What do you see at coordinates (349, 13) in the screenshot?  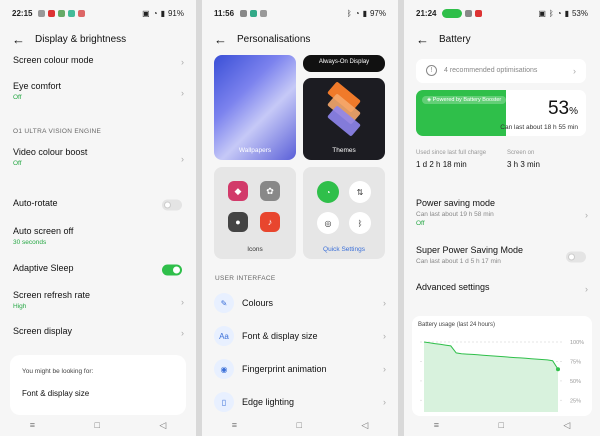 I see `bluetooth-icon: ᛒ` at bounding box center [349, 13].